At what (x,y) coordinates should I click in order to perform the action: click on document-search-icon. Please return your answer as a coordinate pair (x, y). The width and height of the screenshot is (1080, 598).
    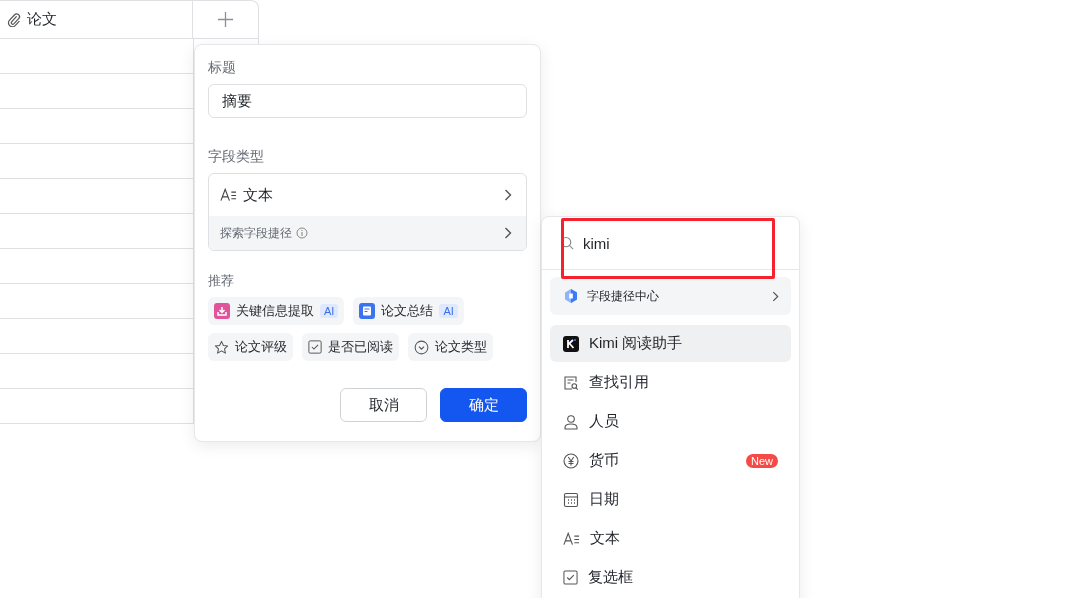
    Looking at the image, I should click on (571, 382).